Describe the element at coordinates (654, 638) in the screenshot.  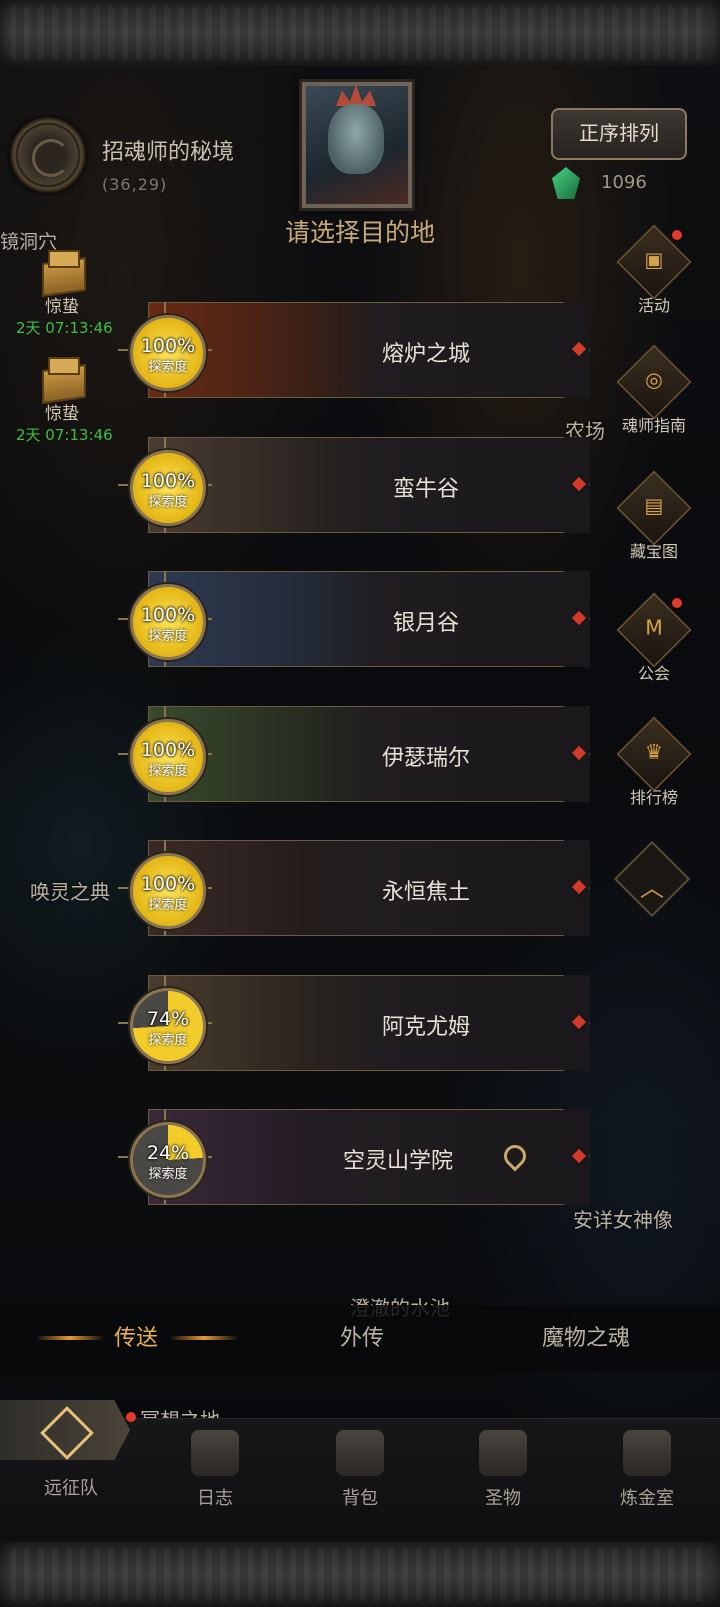
I see `menu-guild: M 公会` at that location.